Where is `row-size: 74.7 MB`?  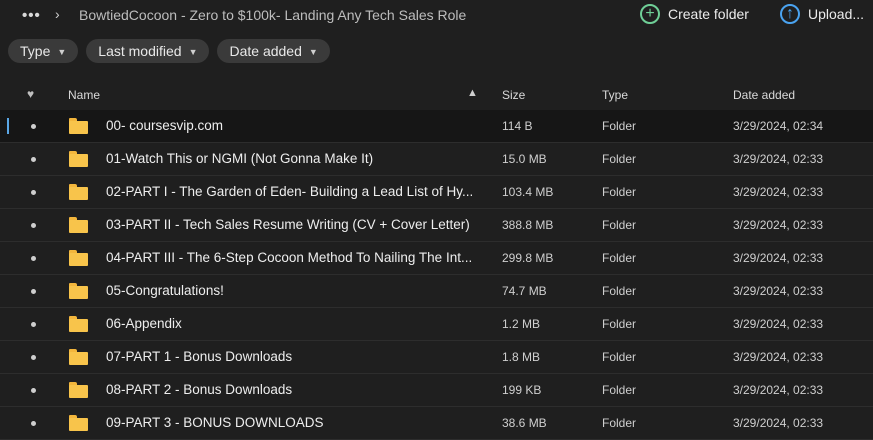 row-size: 74.7 MB is located at coordinates (524, 291).